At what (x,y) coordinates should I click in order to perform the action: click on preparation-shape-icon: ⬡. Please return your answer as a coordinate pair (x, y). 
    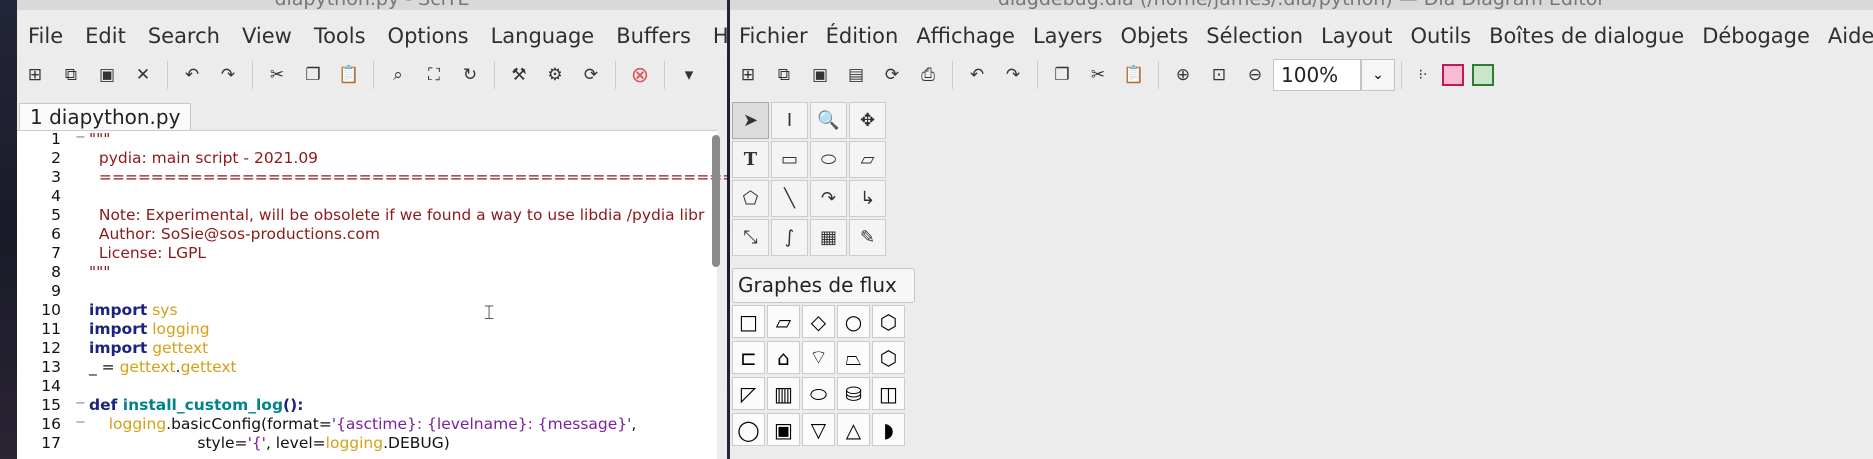
    Looking at the image, I should click on (888, 321).